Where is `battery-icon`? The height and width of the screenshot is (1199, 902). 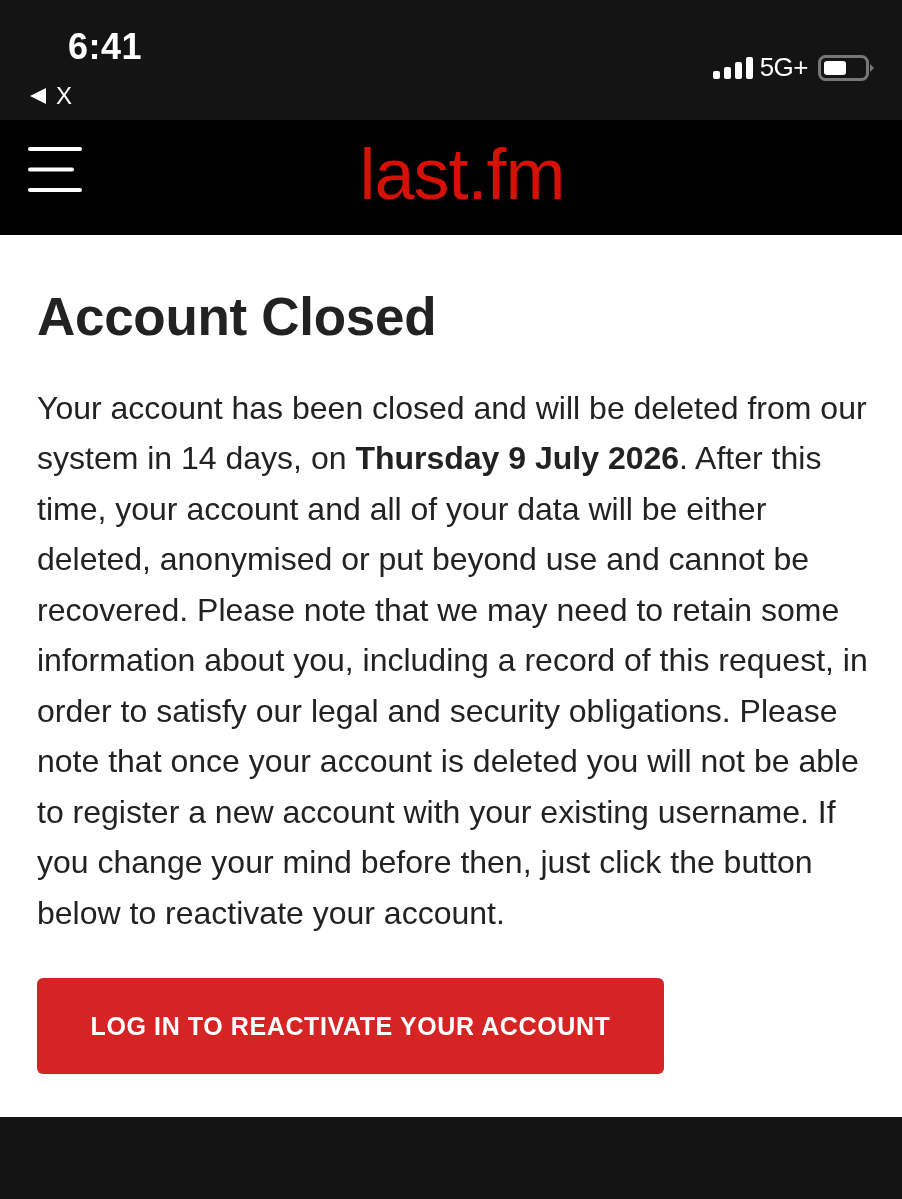
battery-icon is located at coordinates (846, 67).